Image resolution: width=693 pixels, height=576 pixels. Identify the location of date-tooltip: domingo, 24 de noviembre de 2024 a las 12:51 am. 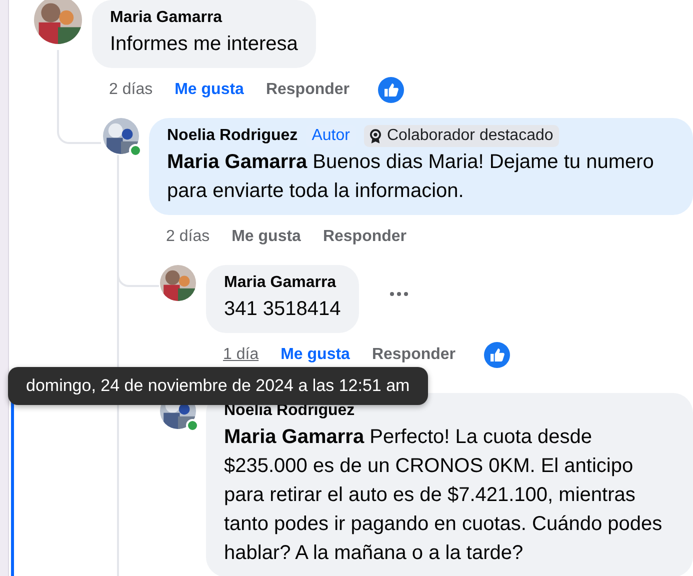
(218, 386).